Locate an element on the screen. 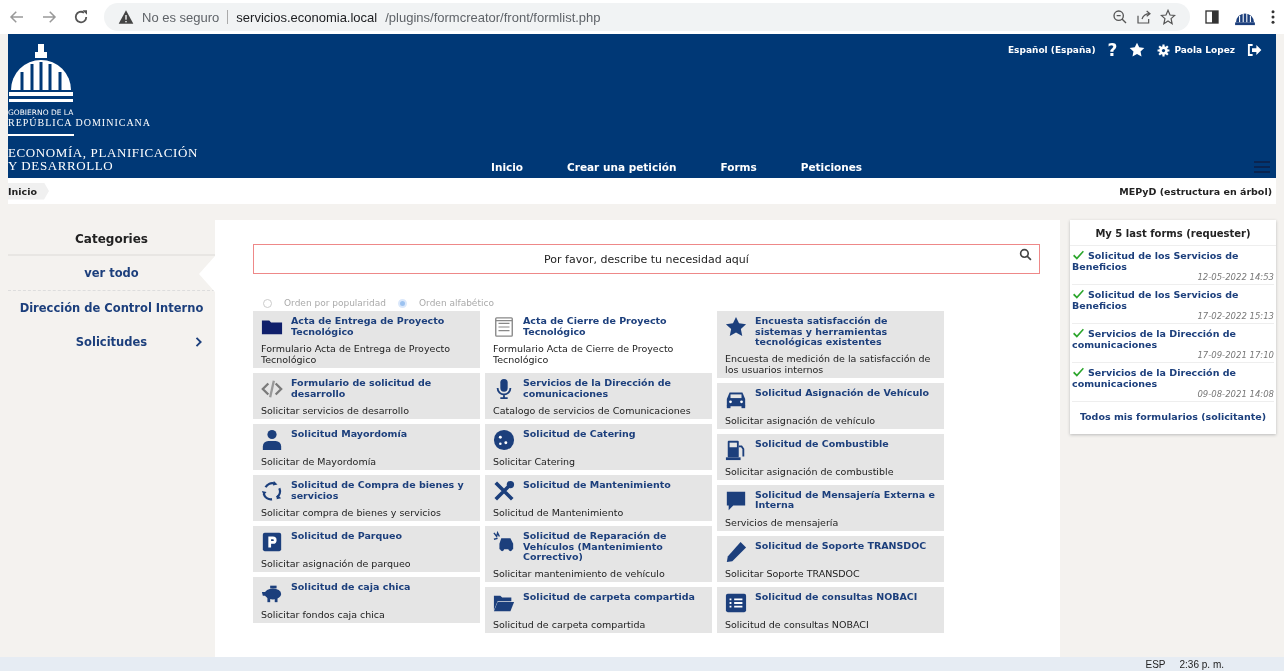  all-forms-link: Todos mis formularios (solicitante) is located at coordinates (1173, 418).